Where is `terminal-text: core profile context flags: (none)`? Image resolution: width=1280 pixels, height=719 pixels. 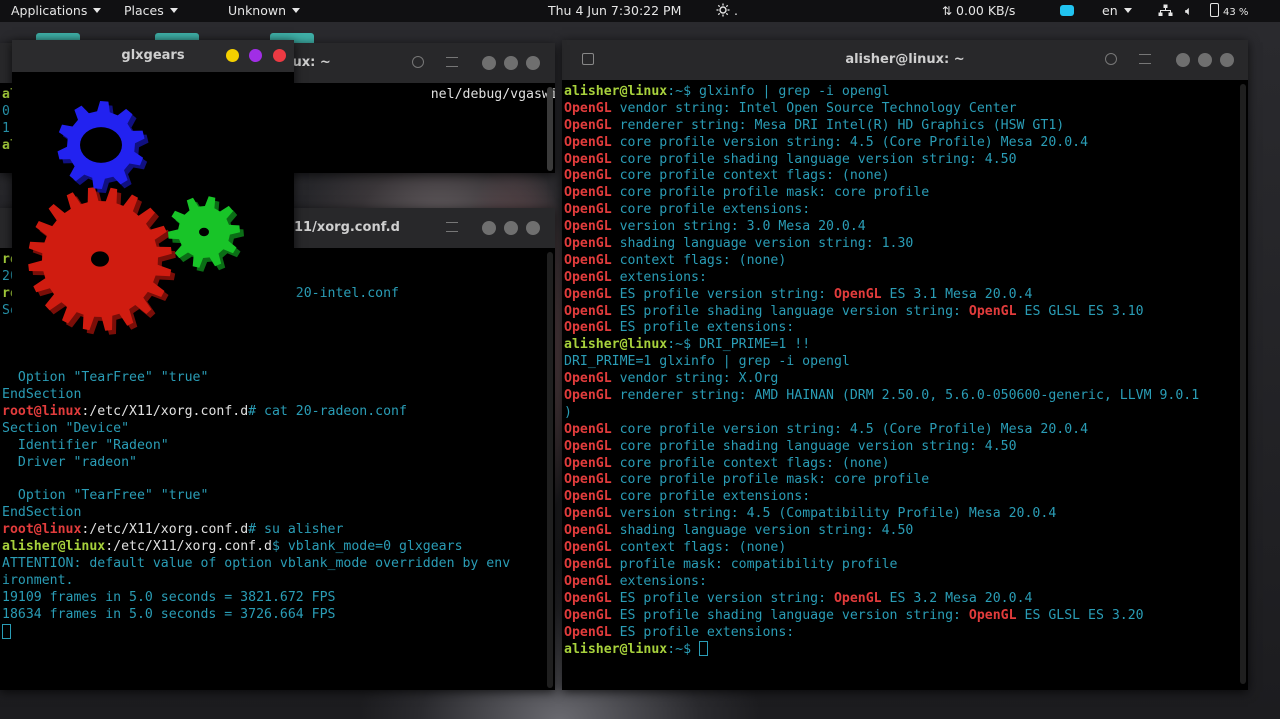 terminal-text: core profile context flags: (none) is located at coordinates (750, 176).